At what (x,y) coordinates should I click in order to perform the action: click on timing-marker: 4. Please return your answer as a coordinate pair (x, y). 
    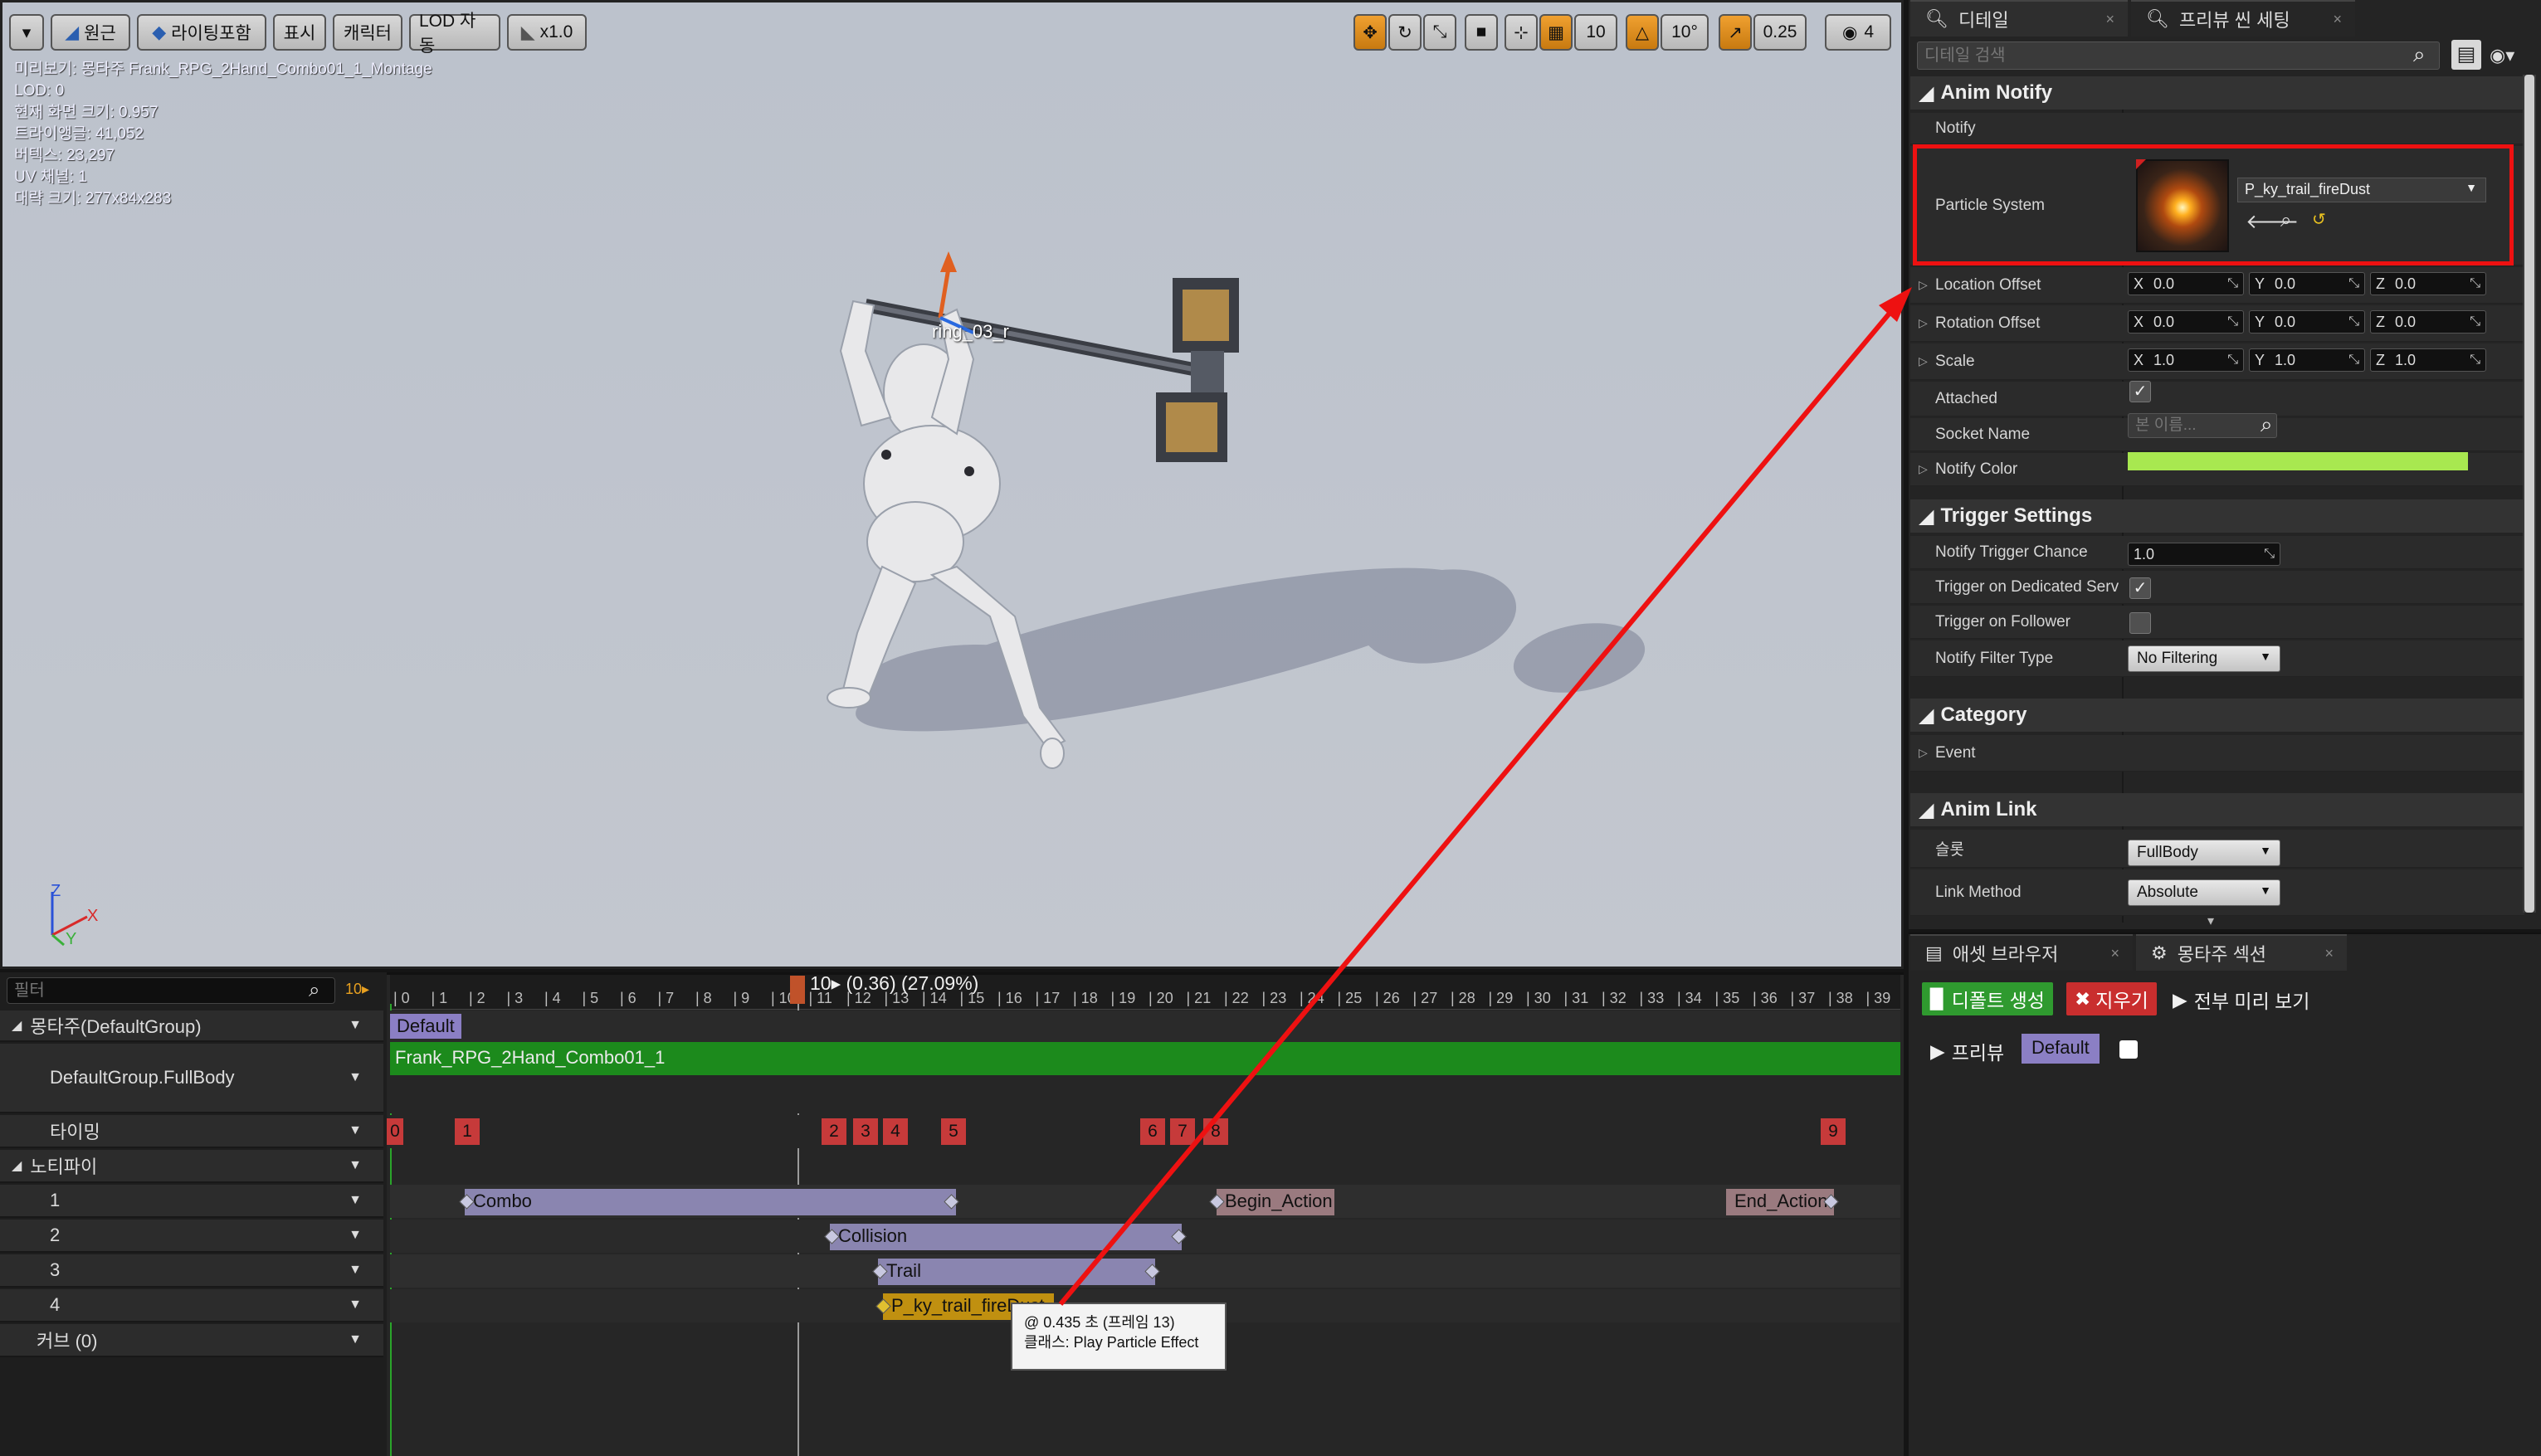
    Looking at the image, I should click on (895, 1131).